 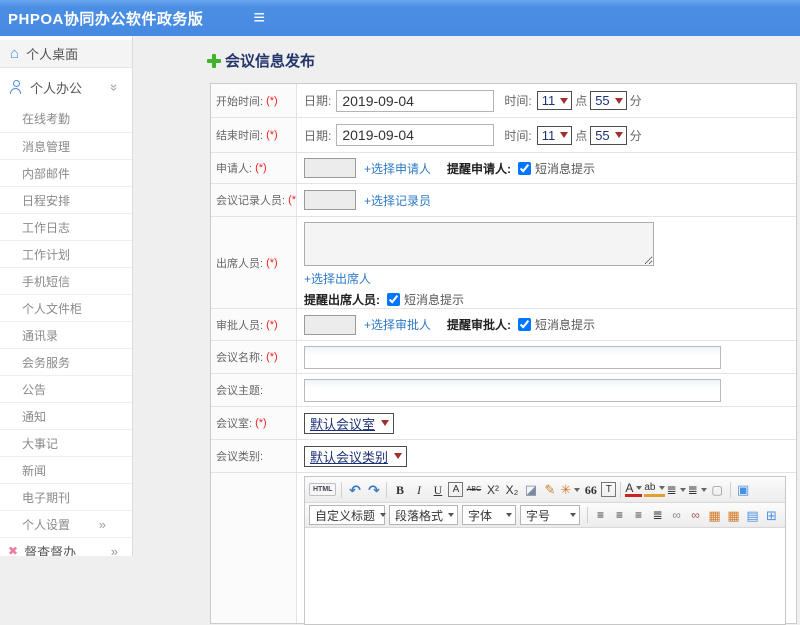 What do you see at coordinates (530, 490) in the screenshot?
I see `eraser-icon: ◪` at bounding box center [530, 490].